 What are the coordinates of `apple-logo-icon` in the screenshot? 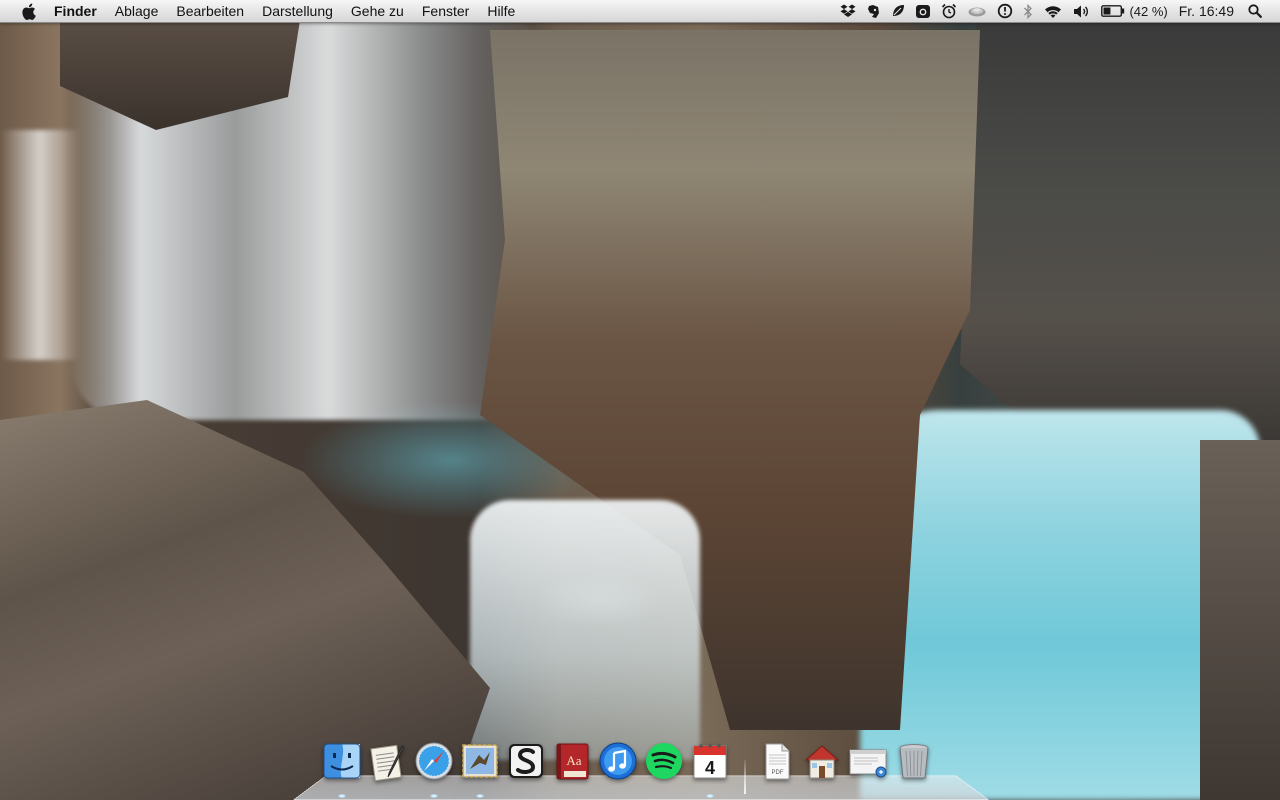 It's located at (28, 11).